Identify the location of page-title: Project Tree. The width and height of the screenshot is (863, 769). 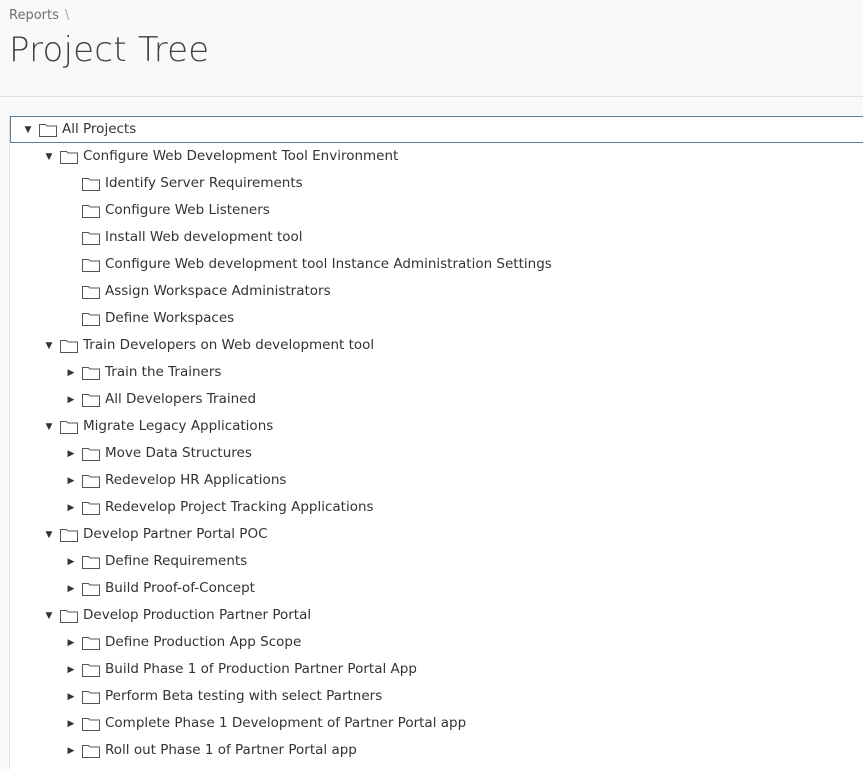
(109, 50).